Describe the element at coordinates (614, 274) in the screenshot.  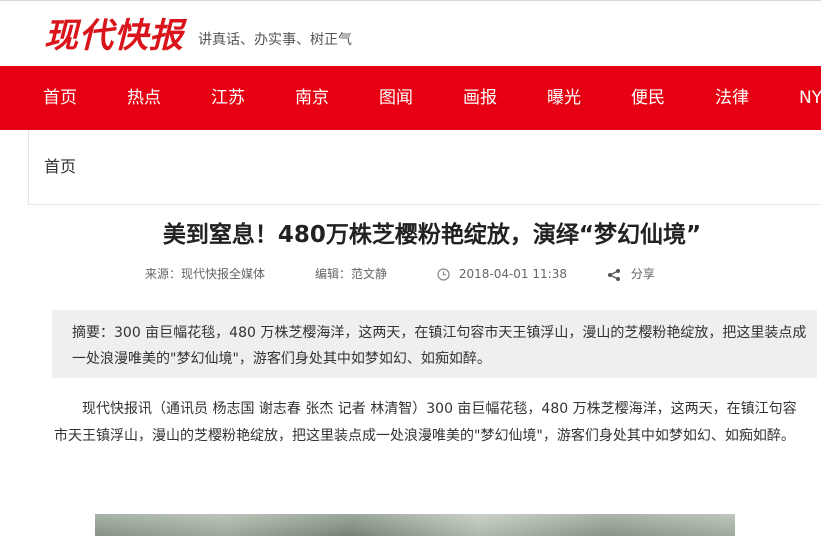
I see `share-icon` at that location.